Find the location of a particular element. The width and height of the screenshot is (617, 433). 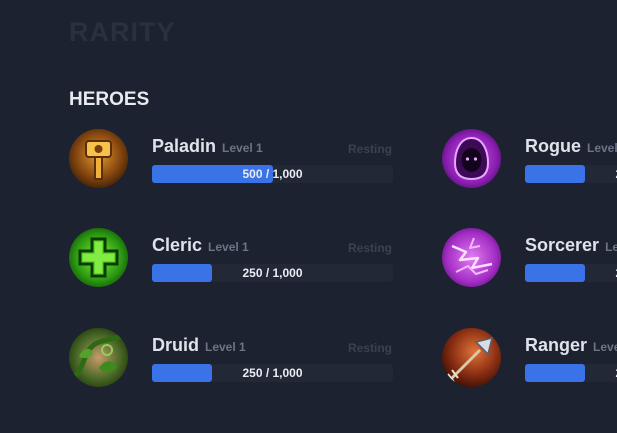

druid-vine-icon is located at coordinates (98, 357).